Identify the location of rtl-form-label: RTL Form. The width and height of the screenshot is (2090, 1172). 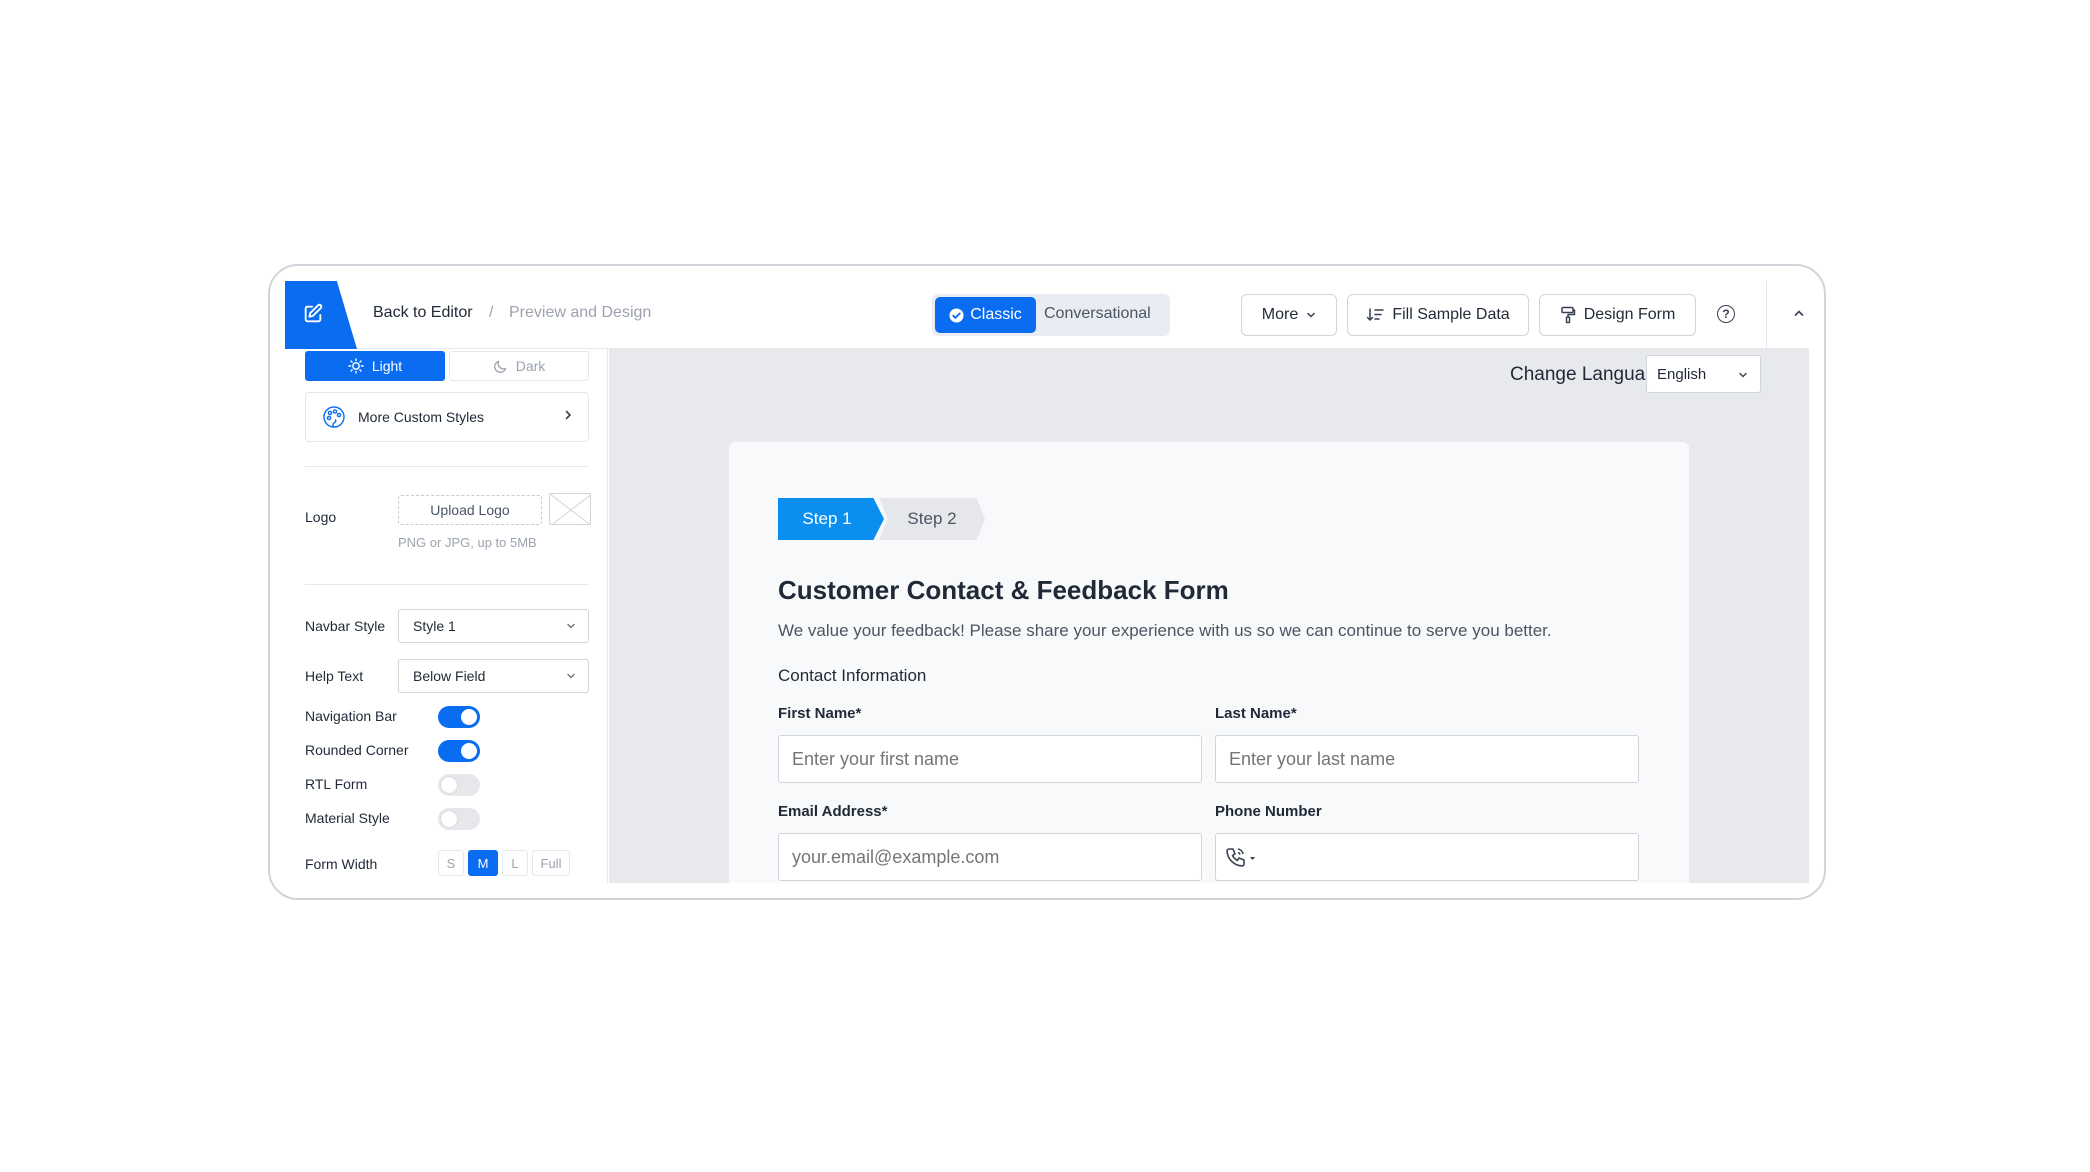
(336, 784).